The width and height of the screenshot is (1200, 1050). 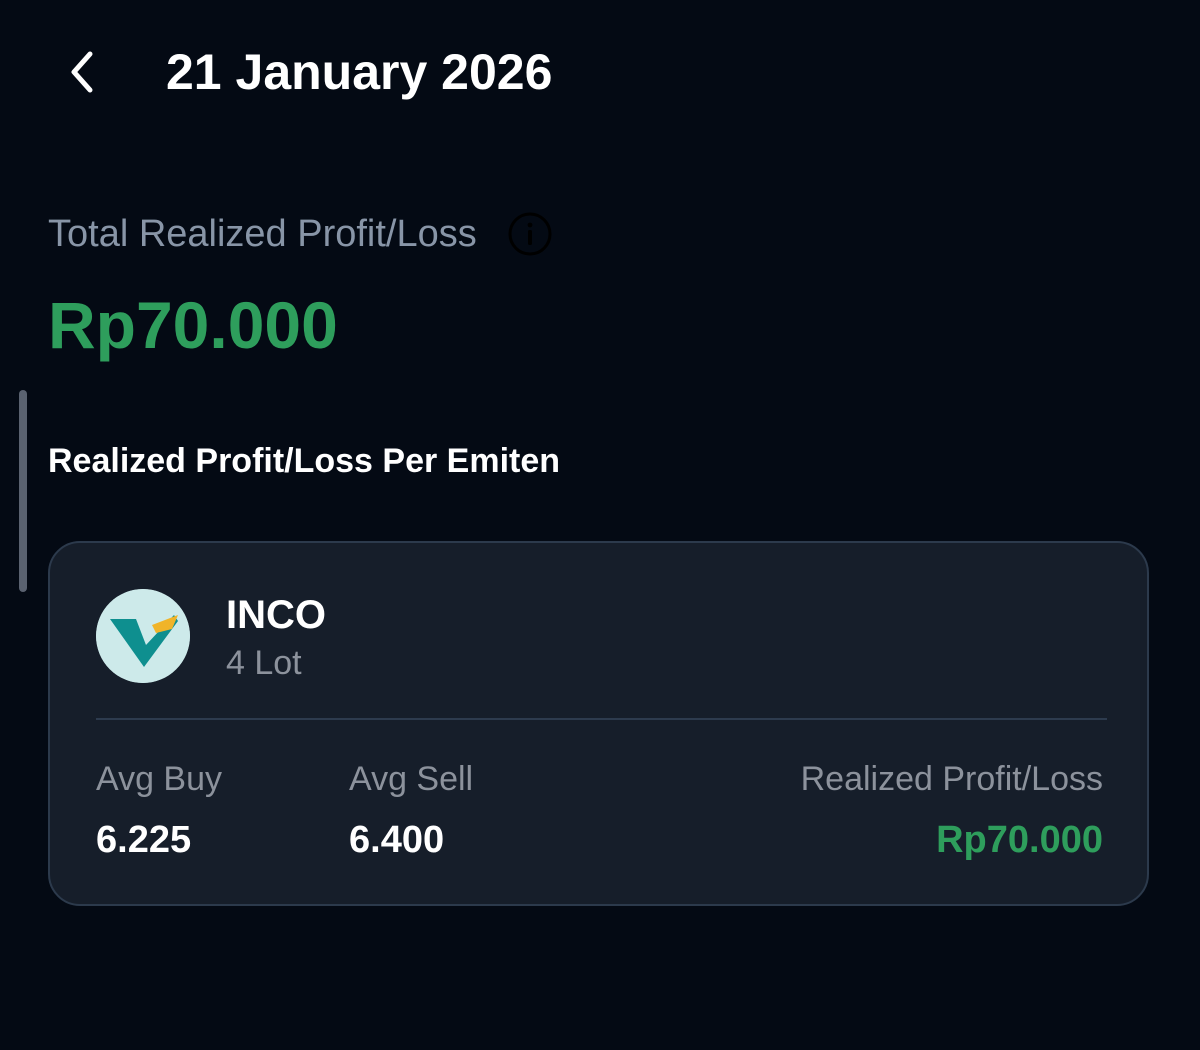 I want to click on avg-buy-label: Avg Buy, so click(x=159, y=779).